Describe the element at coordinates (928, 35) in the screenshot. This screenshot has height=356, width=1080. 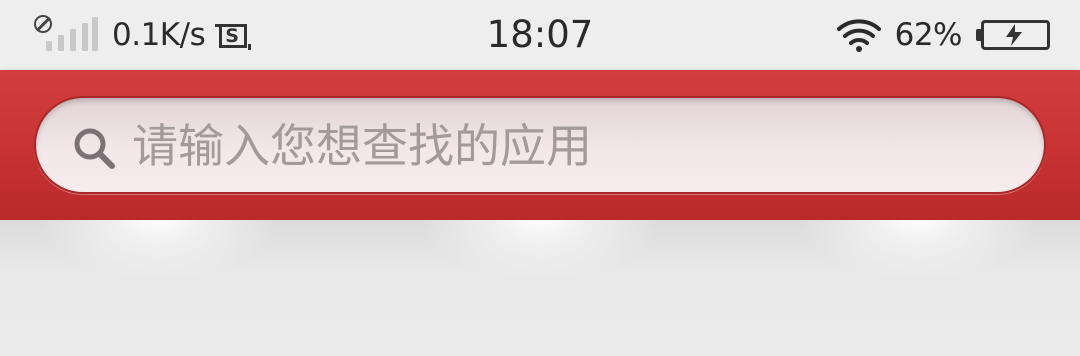
I see `battery-percent: 62%` at that location.